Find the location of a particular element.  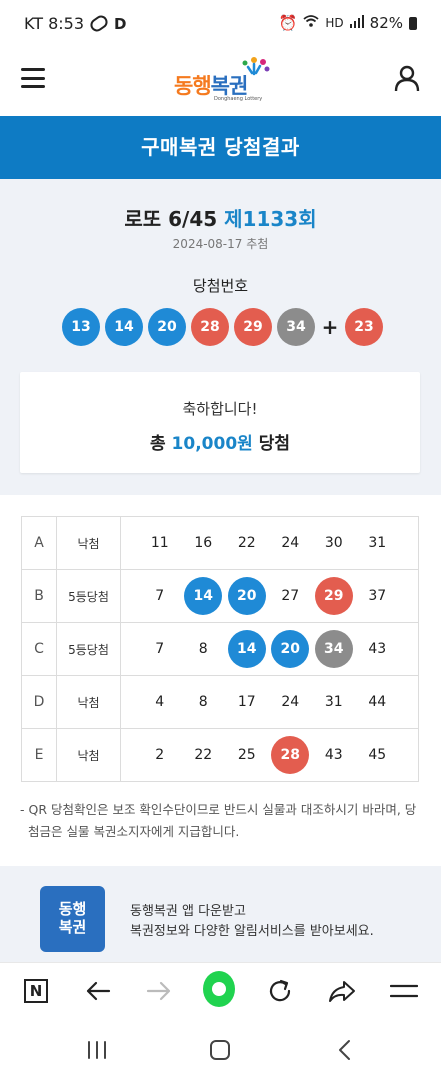

promo-line-1: 동행복권 앱 다운받고 is located at coordinates (188, 911).